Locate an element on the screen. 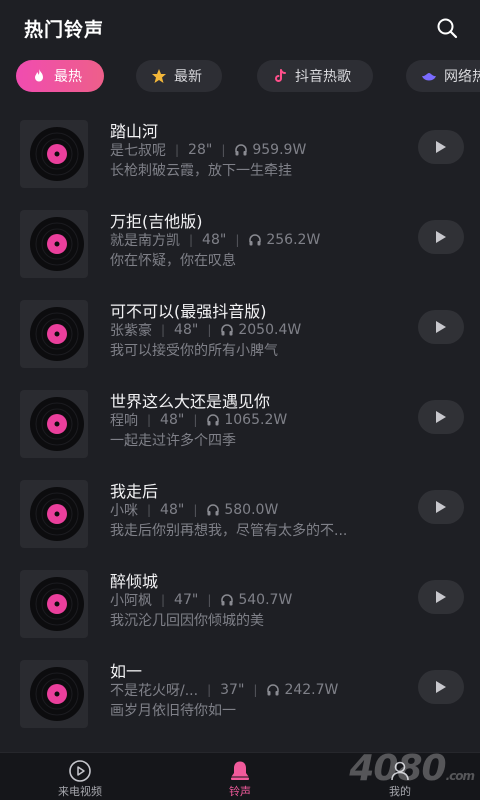 The height and width of the screenshot is (800, 480). artist-name: 是七叔呢 is located at coordinates (138, 151).